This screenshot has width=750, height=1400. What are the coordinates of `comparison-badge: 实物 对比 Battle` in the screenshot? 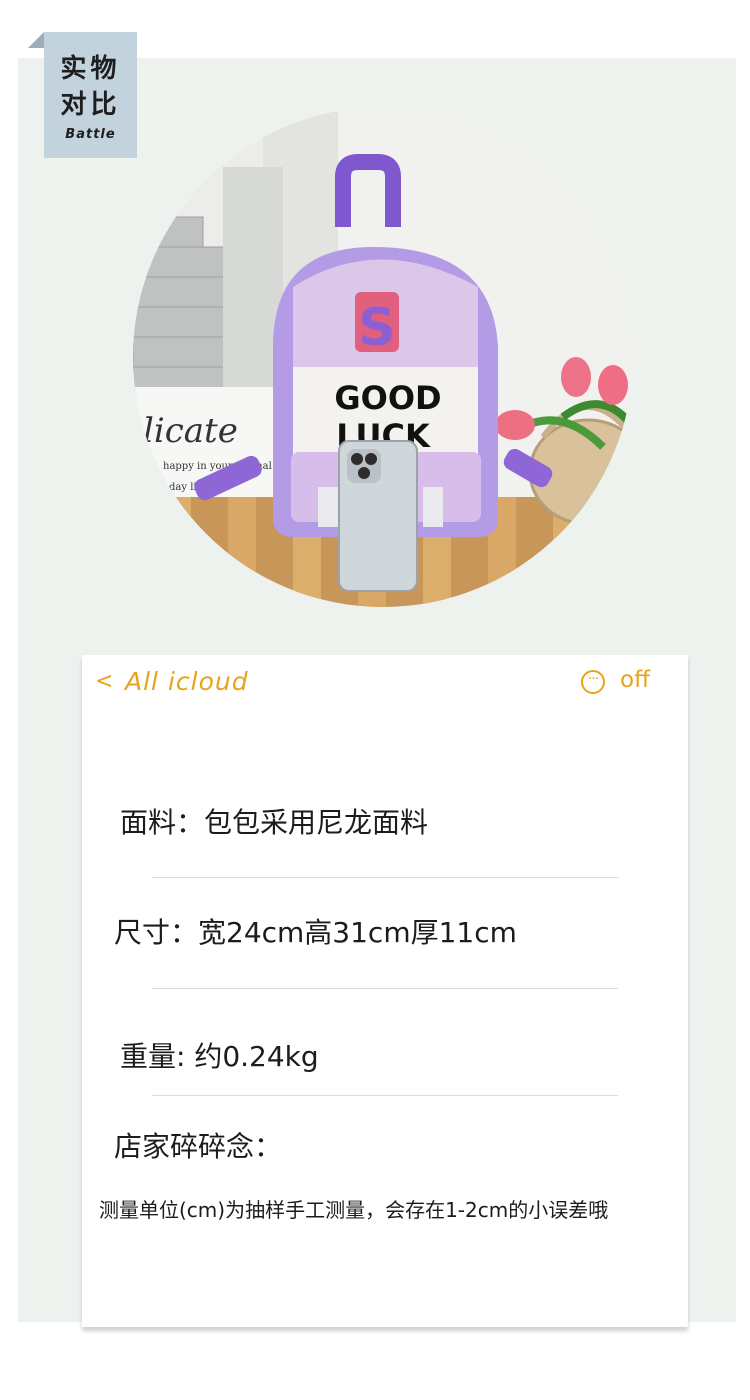 It's located at (90, 95).